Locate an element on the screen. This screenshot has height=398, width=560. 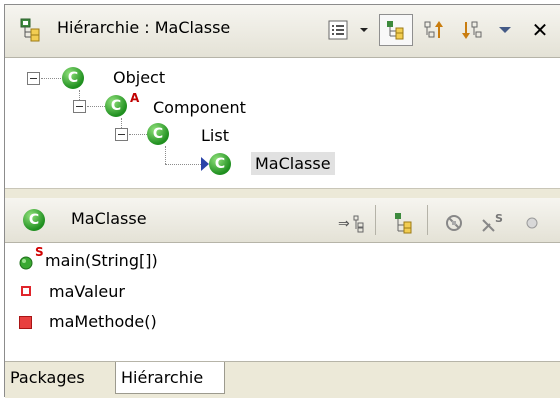
close-icon: ✕ is located at coordinates (540, 30).